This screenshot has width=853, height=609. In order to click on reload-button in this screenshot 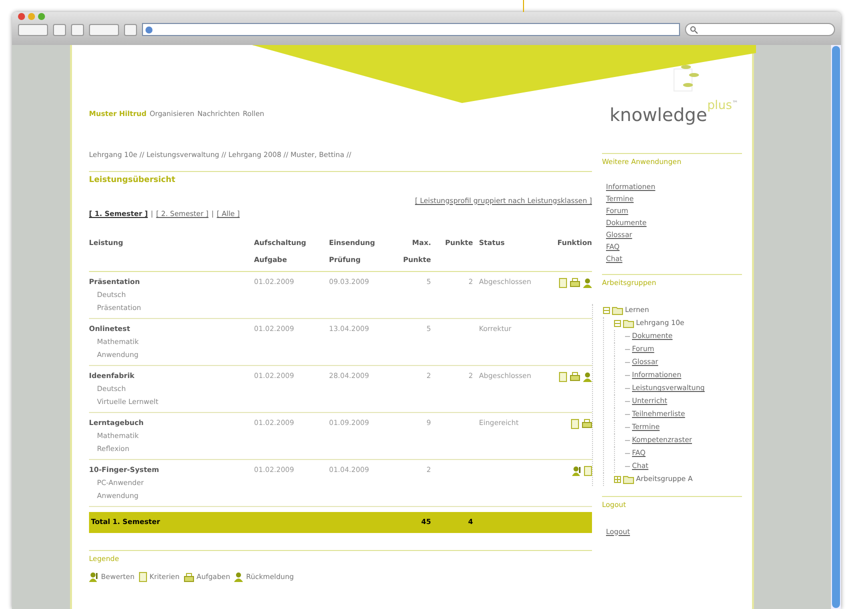, I will do `click(59, 30)`.